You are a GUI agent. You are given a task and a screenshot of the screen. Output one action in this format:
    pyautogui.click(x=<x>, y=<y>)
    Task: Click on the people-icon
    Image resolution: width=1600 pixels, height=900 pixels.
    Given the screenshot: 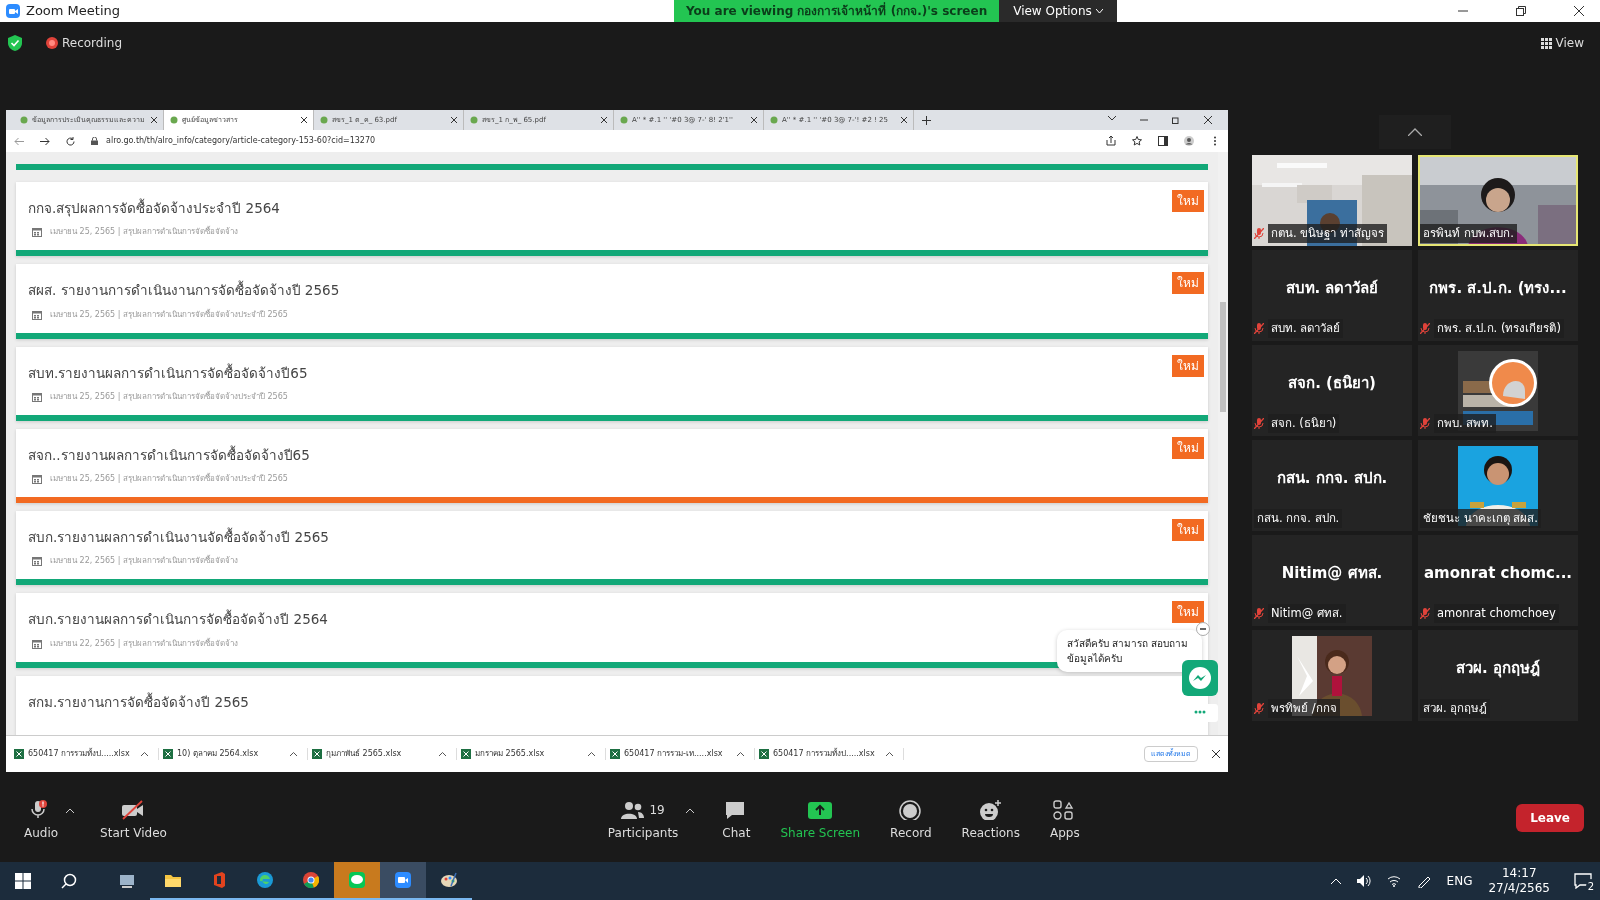 What is the action you would take?
    pyautogui.click(x=633, y=810)
    